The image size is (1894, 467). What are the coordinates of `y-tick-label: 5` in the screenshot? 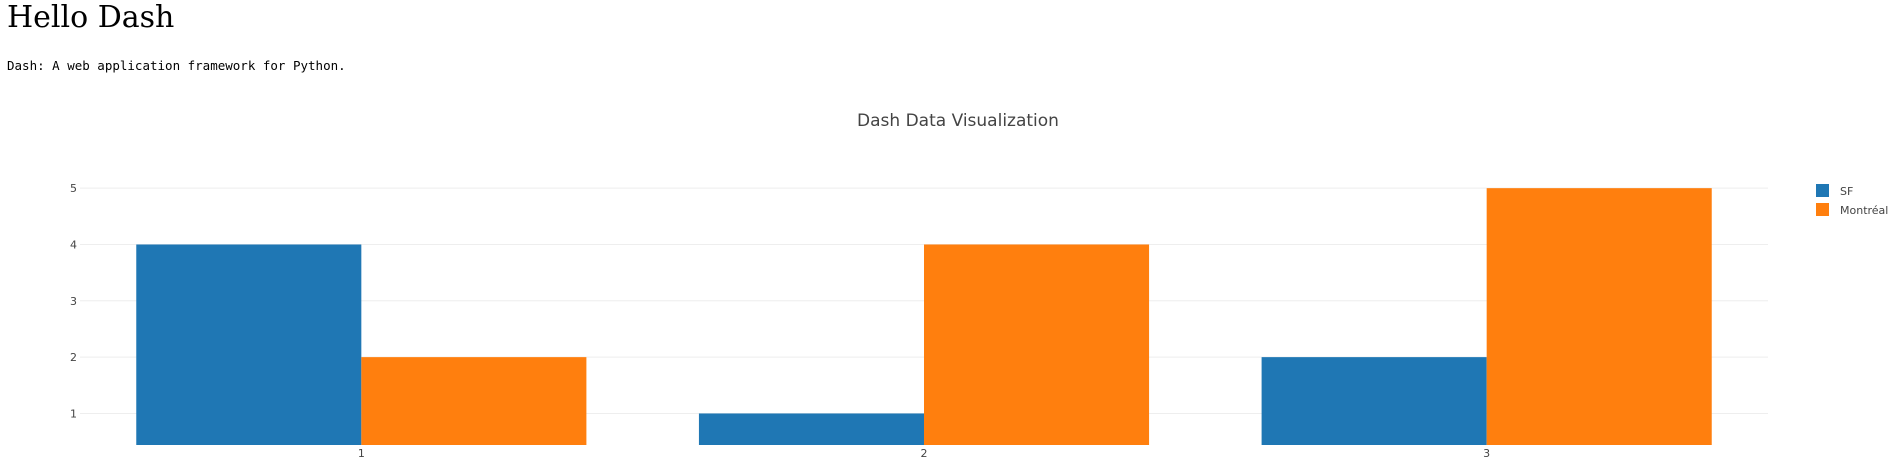 It's located at (73, 188).